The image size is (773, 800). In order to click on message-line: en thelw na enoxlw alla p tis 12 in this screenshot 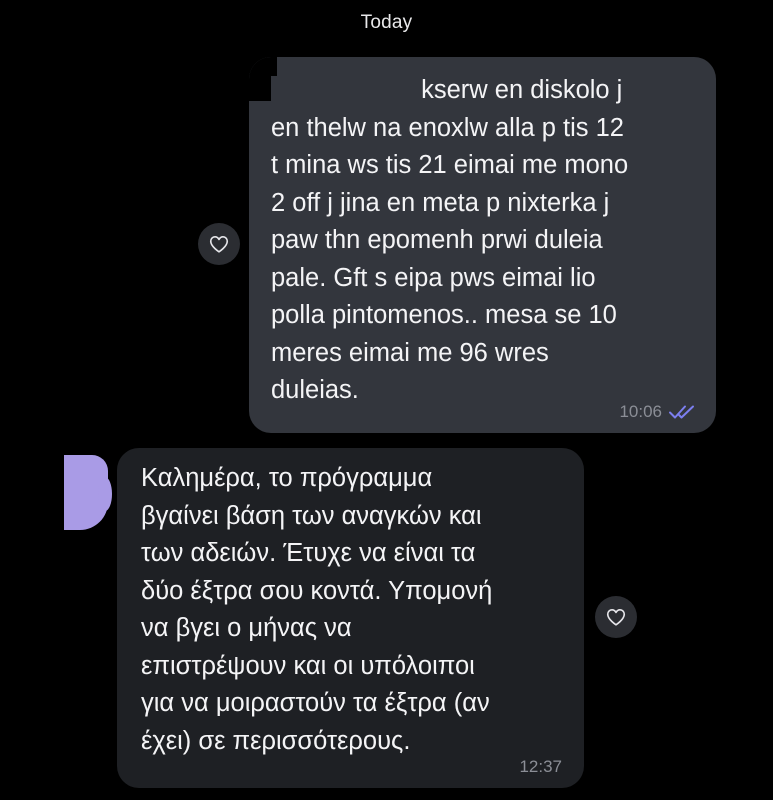, I will do `click(447, 127)`.